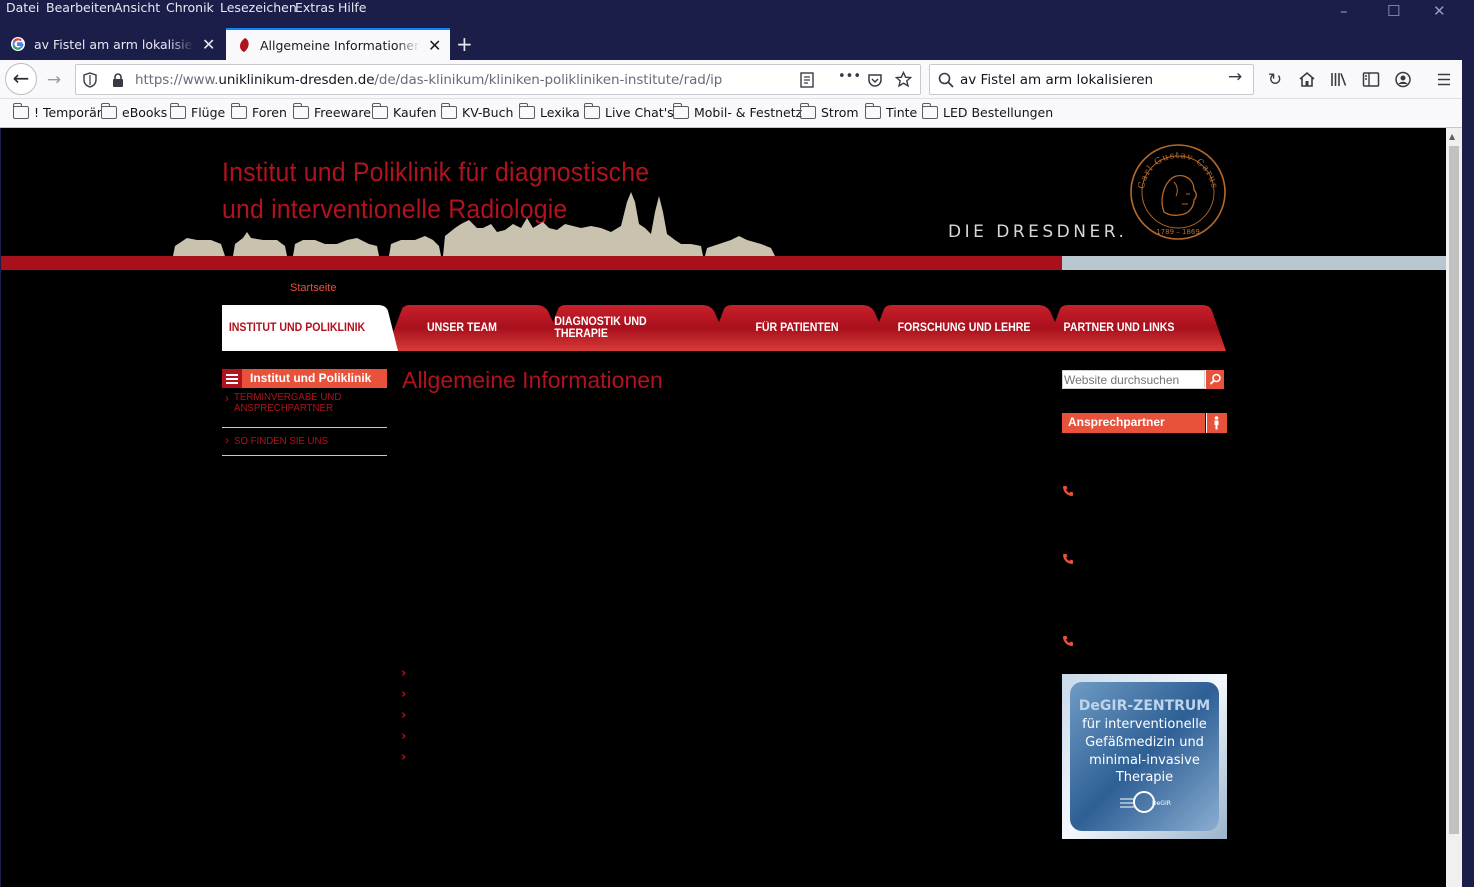  Describe the element at coordinates (342, 112) in the screenshot. I see `bookmark-label: Freeware` at that location.